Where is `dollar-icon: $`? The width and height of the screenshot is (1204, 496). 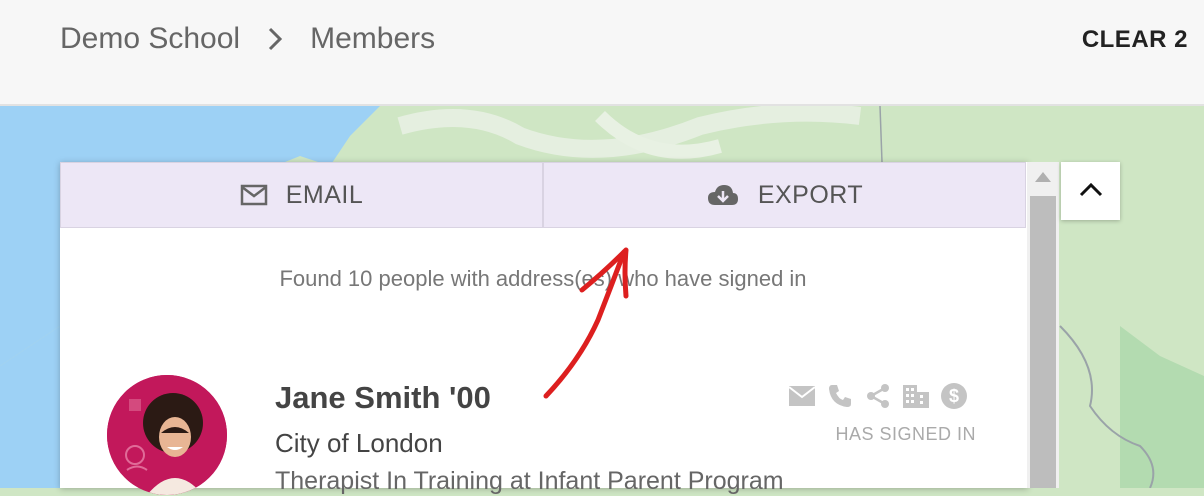
dollar-icon: $ is located at coordinates (954, 396).